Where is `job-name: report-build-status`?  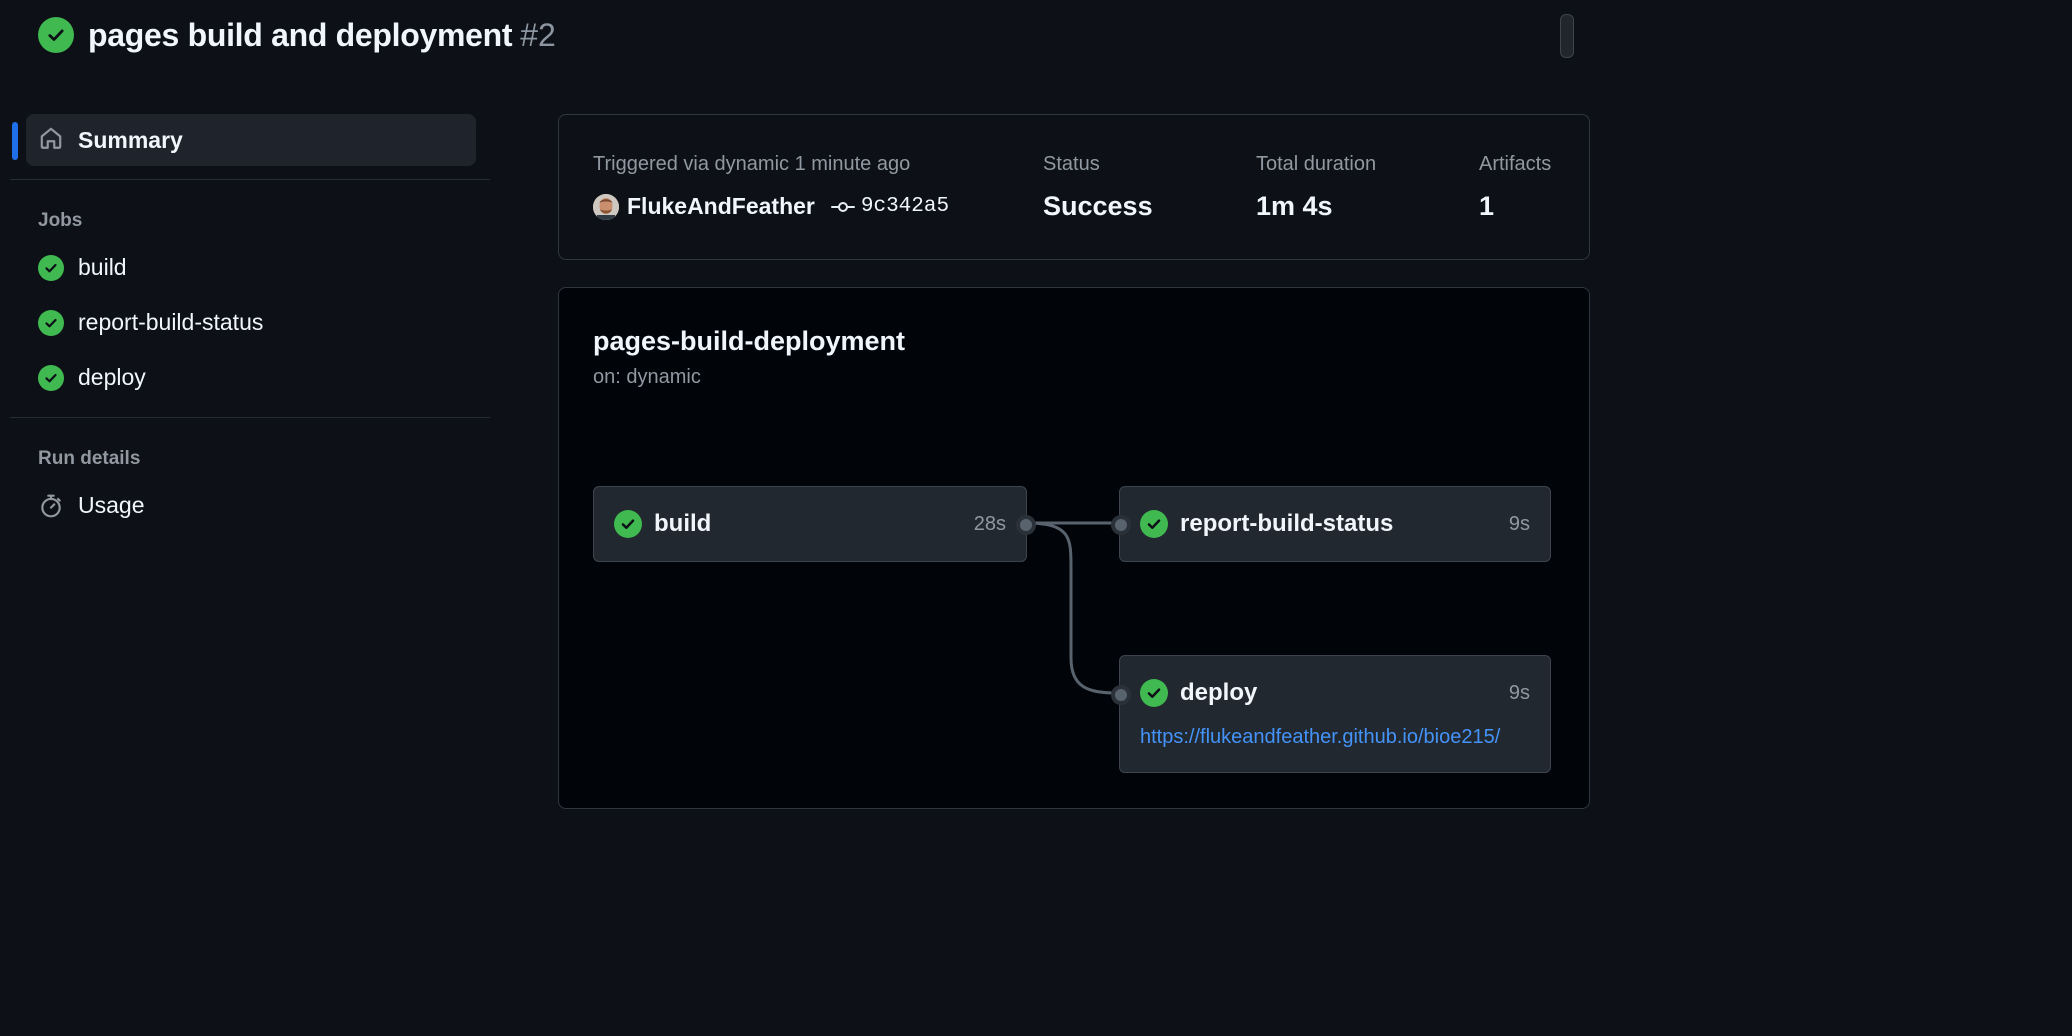 job-name: report-build-status is located at coordinates (1287, 523).